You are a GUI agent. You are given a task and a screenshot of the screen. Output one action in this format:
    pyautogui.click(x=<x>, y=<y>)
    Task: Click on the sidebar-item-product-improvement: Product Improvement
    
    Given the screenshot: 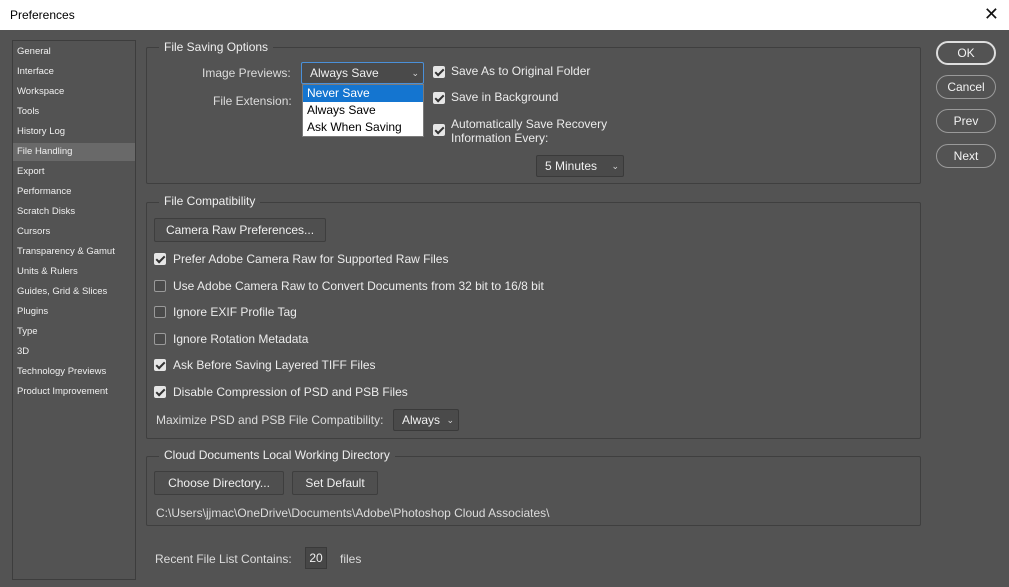 What is the action you would take?
    pyautogui.click(x=74, y=392)
    